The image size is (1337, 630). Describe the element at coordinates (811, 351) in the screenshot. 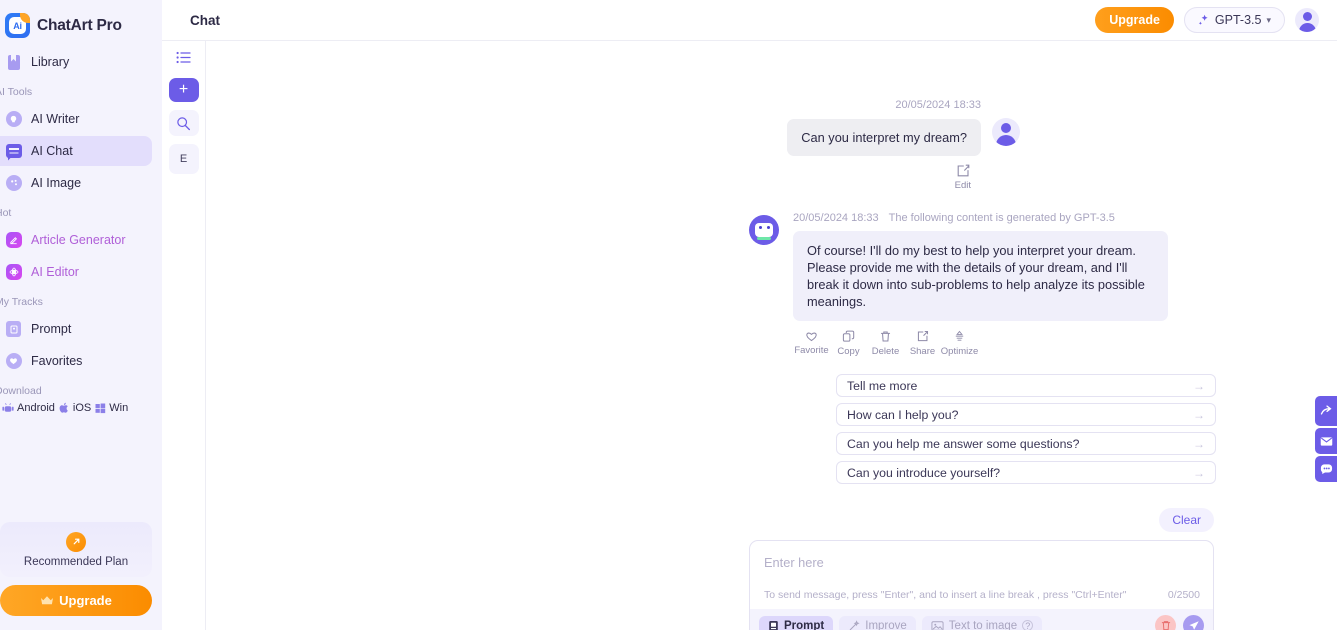

I see `action-label: Favorite` at that location.